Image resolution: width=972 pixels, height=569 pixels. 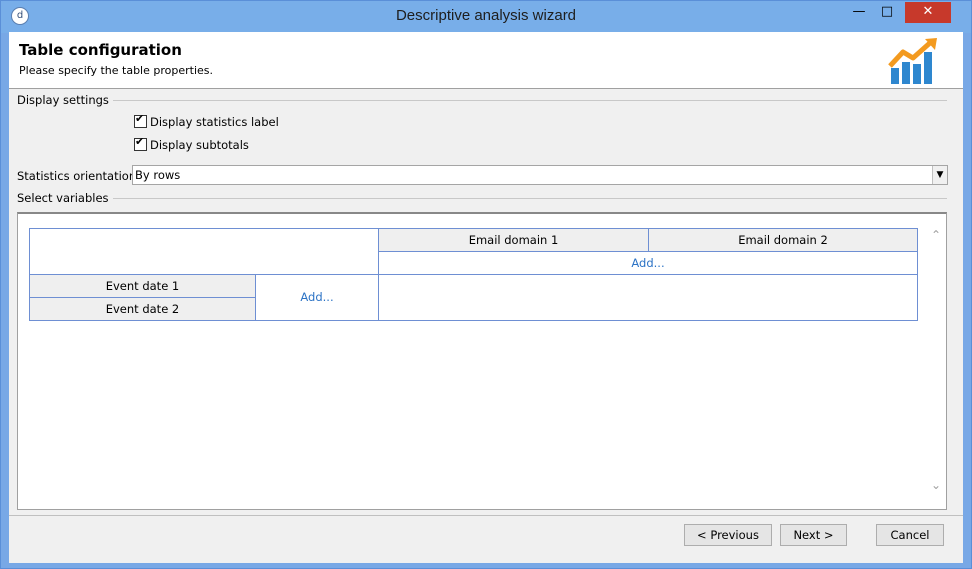 I want to click on display-settings-label: Display settings, so click(x=65, y=100).